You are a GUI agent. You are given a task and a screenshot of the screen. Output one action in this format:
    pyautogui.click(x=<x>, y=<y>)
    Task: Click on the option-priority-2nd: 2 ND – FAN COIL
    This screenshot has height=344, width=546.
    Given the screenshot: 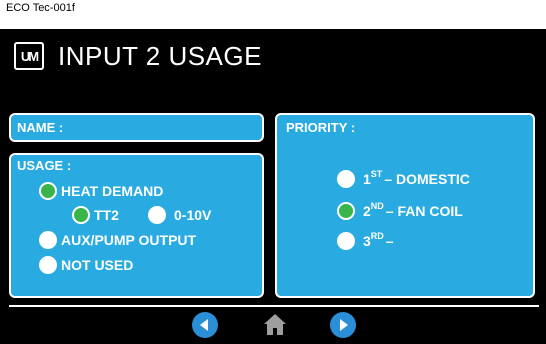 What is the action you would take?
    pyautogui.click(x=400, y=210)
    